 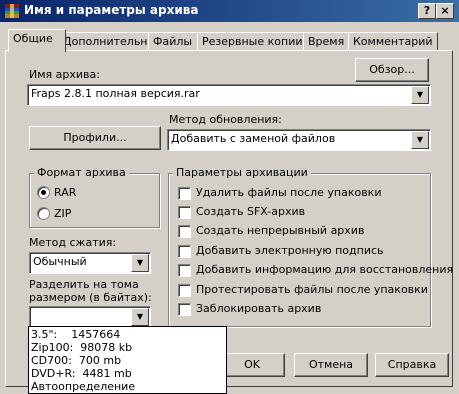 What do you see at coordinates (37, 40) in the screenshot?
I see `tab-general: Общие` at bounding box center [37, 40].